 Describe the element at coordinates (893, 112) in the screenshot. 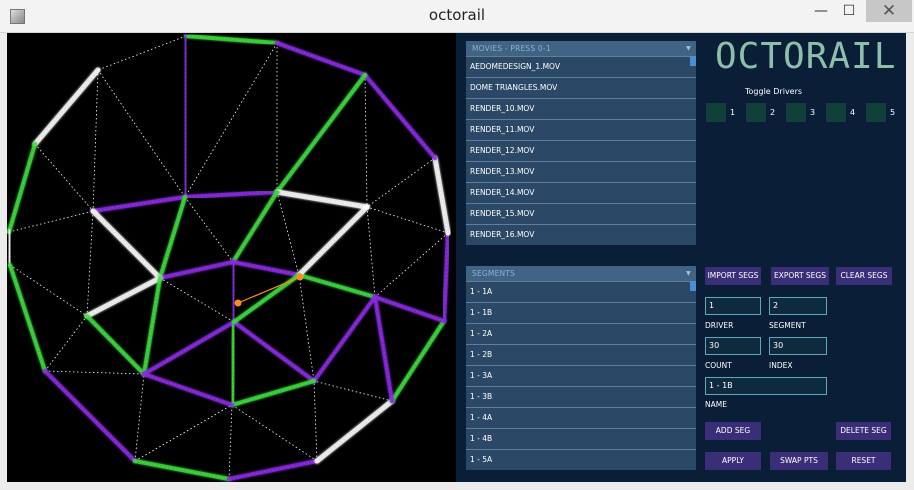

I see `driver-toggle-number: 5` at that location.